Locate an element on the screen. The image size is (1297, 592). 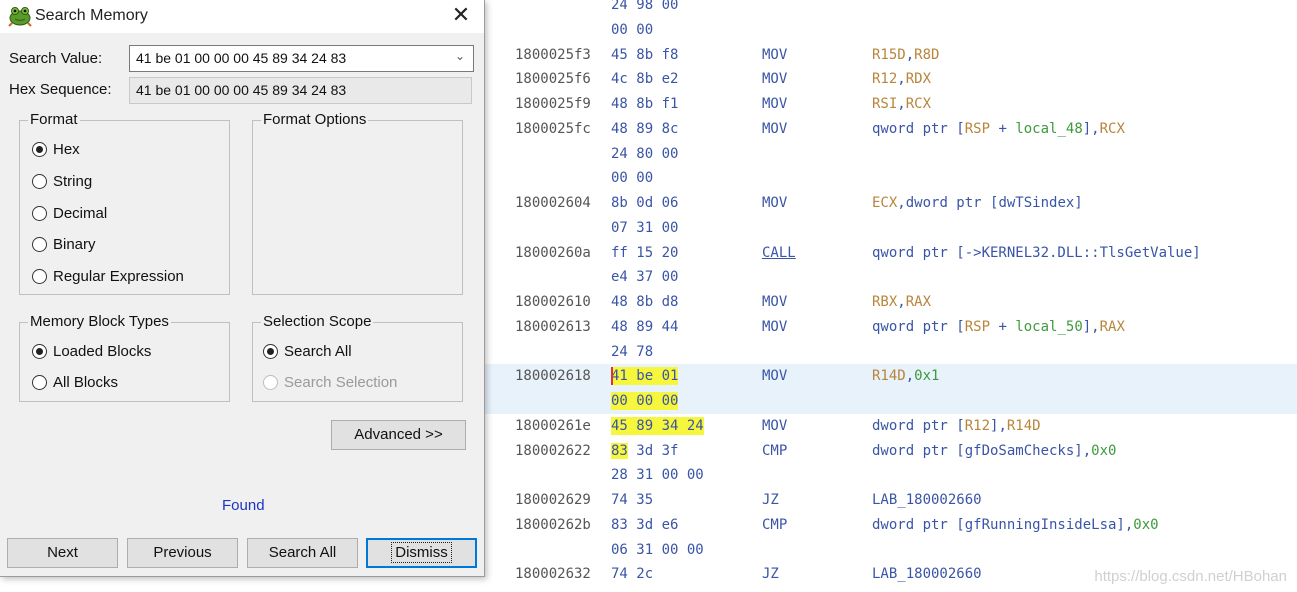
listing-row: 180002629 74 35 JZ LAB_180002660 is located at coordinates (890, 500).